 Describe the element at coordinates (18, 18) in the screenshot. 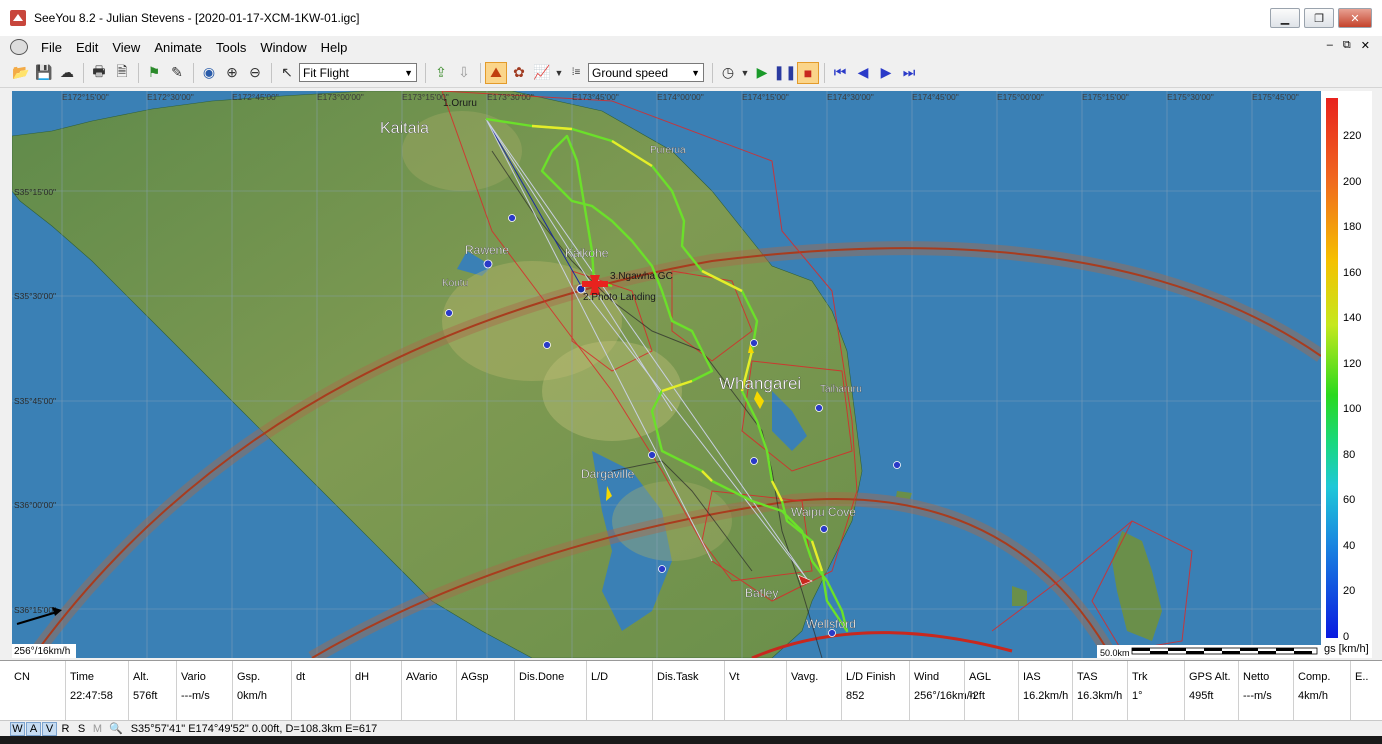

I see `app-icon` at that location.